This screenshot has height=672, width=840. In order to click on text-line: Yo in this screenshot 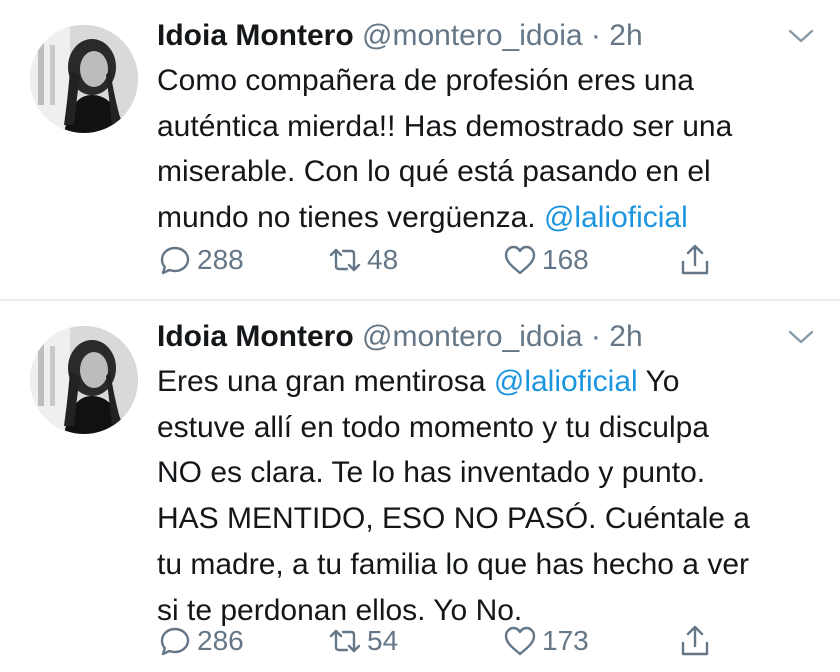, I will do `click(662, 381)`.